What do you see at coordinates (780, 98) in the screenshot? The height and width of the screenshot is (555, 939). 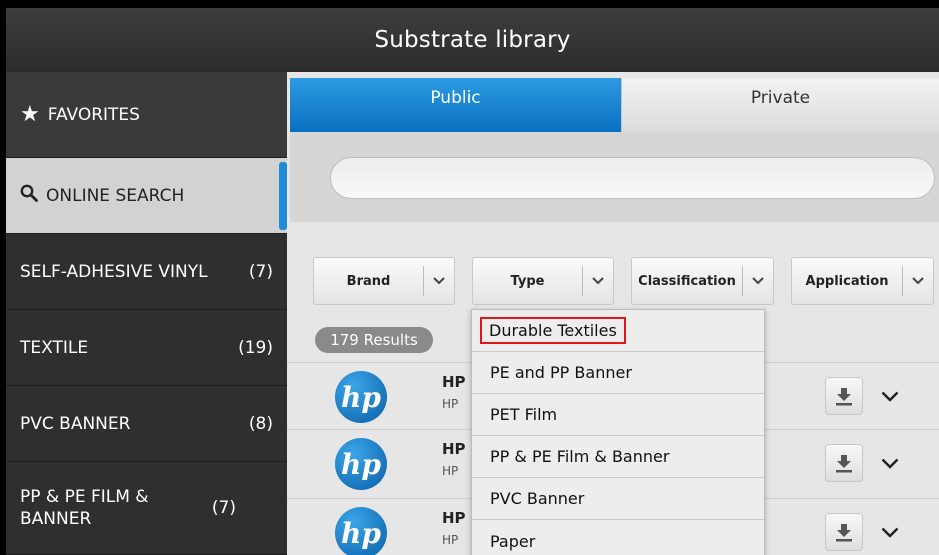 I see `tab-label: Private` at bounding box center [780, 98].